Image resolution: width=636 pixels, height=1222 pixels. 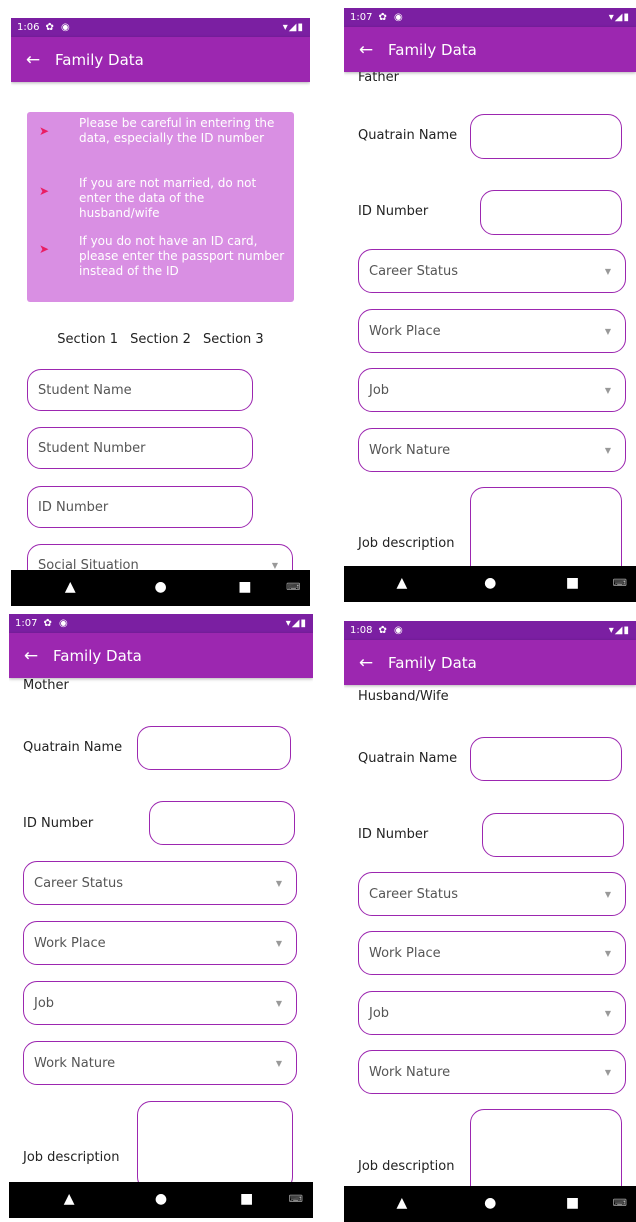 I want to click on status-time: 1:06, so click(x=28, y=27).